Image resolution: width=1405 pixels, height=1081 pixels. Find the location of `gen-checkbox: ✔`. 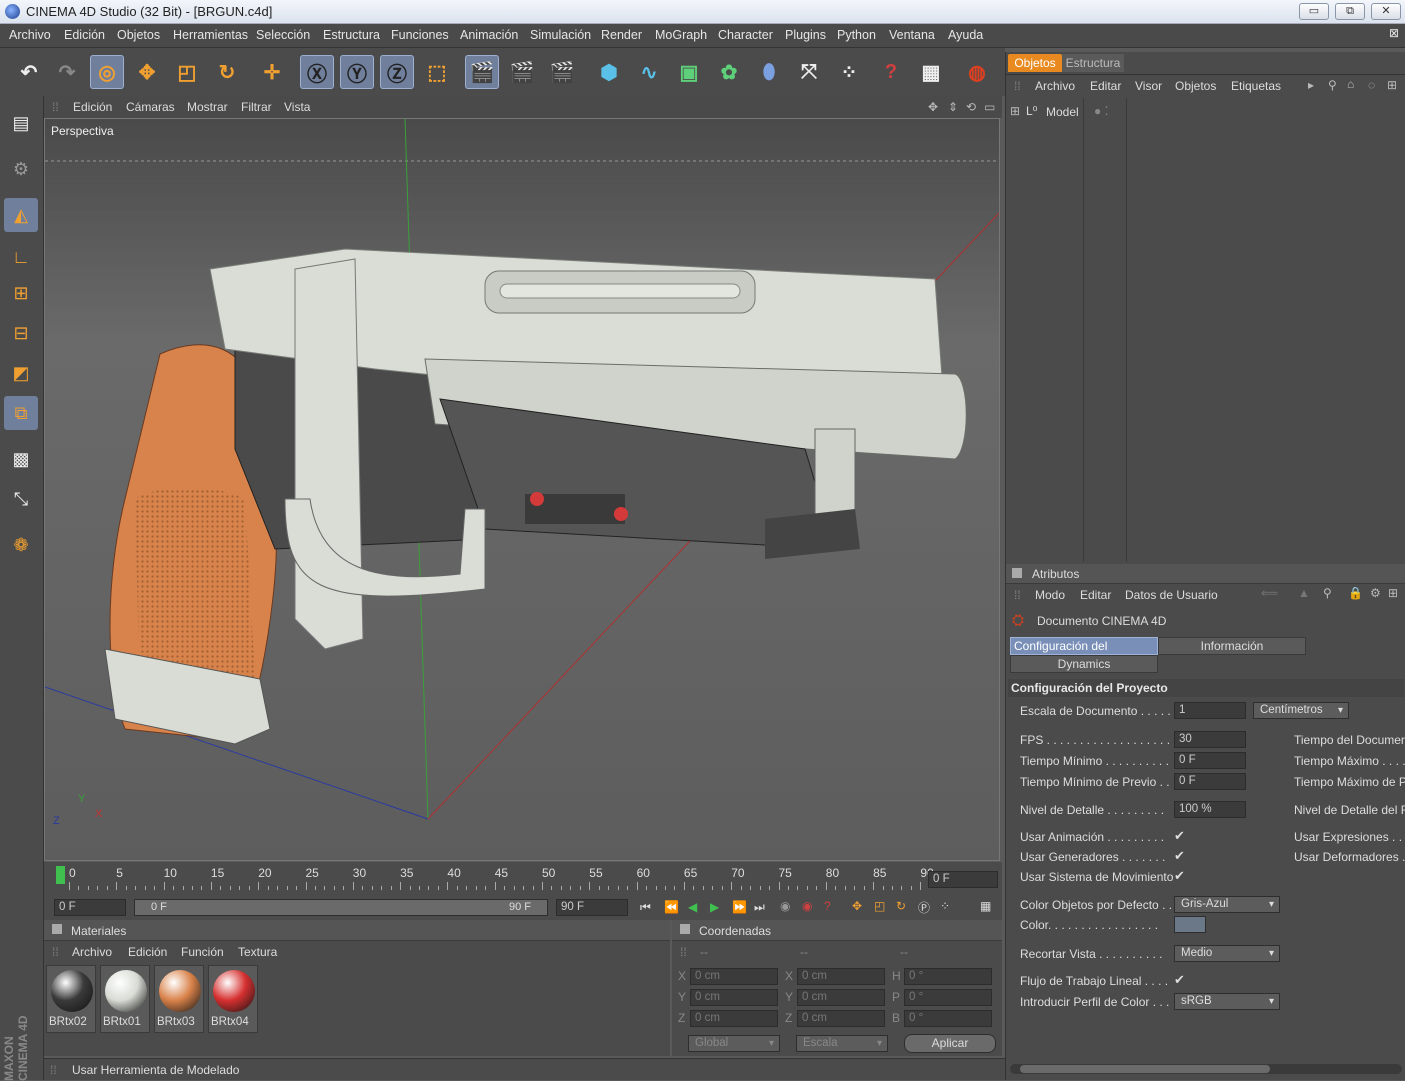

gen-checkbox: ✔ is located at coordinates (1179, 856).